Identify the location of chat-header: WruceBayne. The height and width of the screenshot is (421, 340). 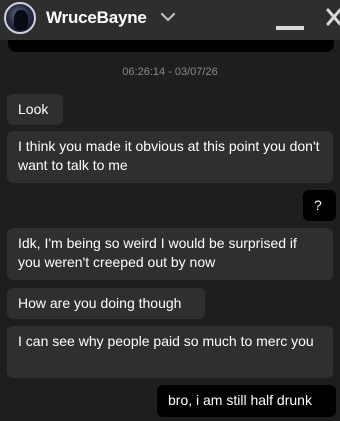
(170, 20).